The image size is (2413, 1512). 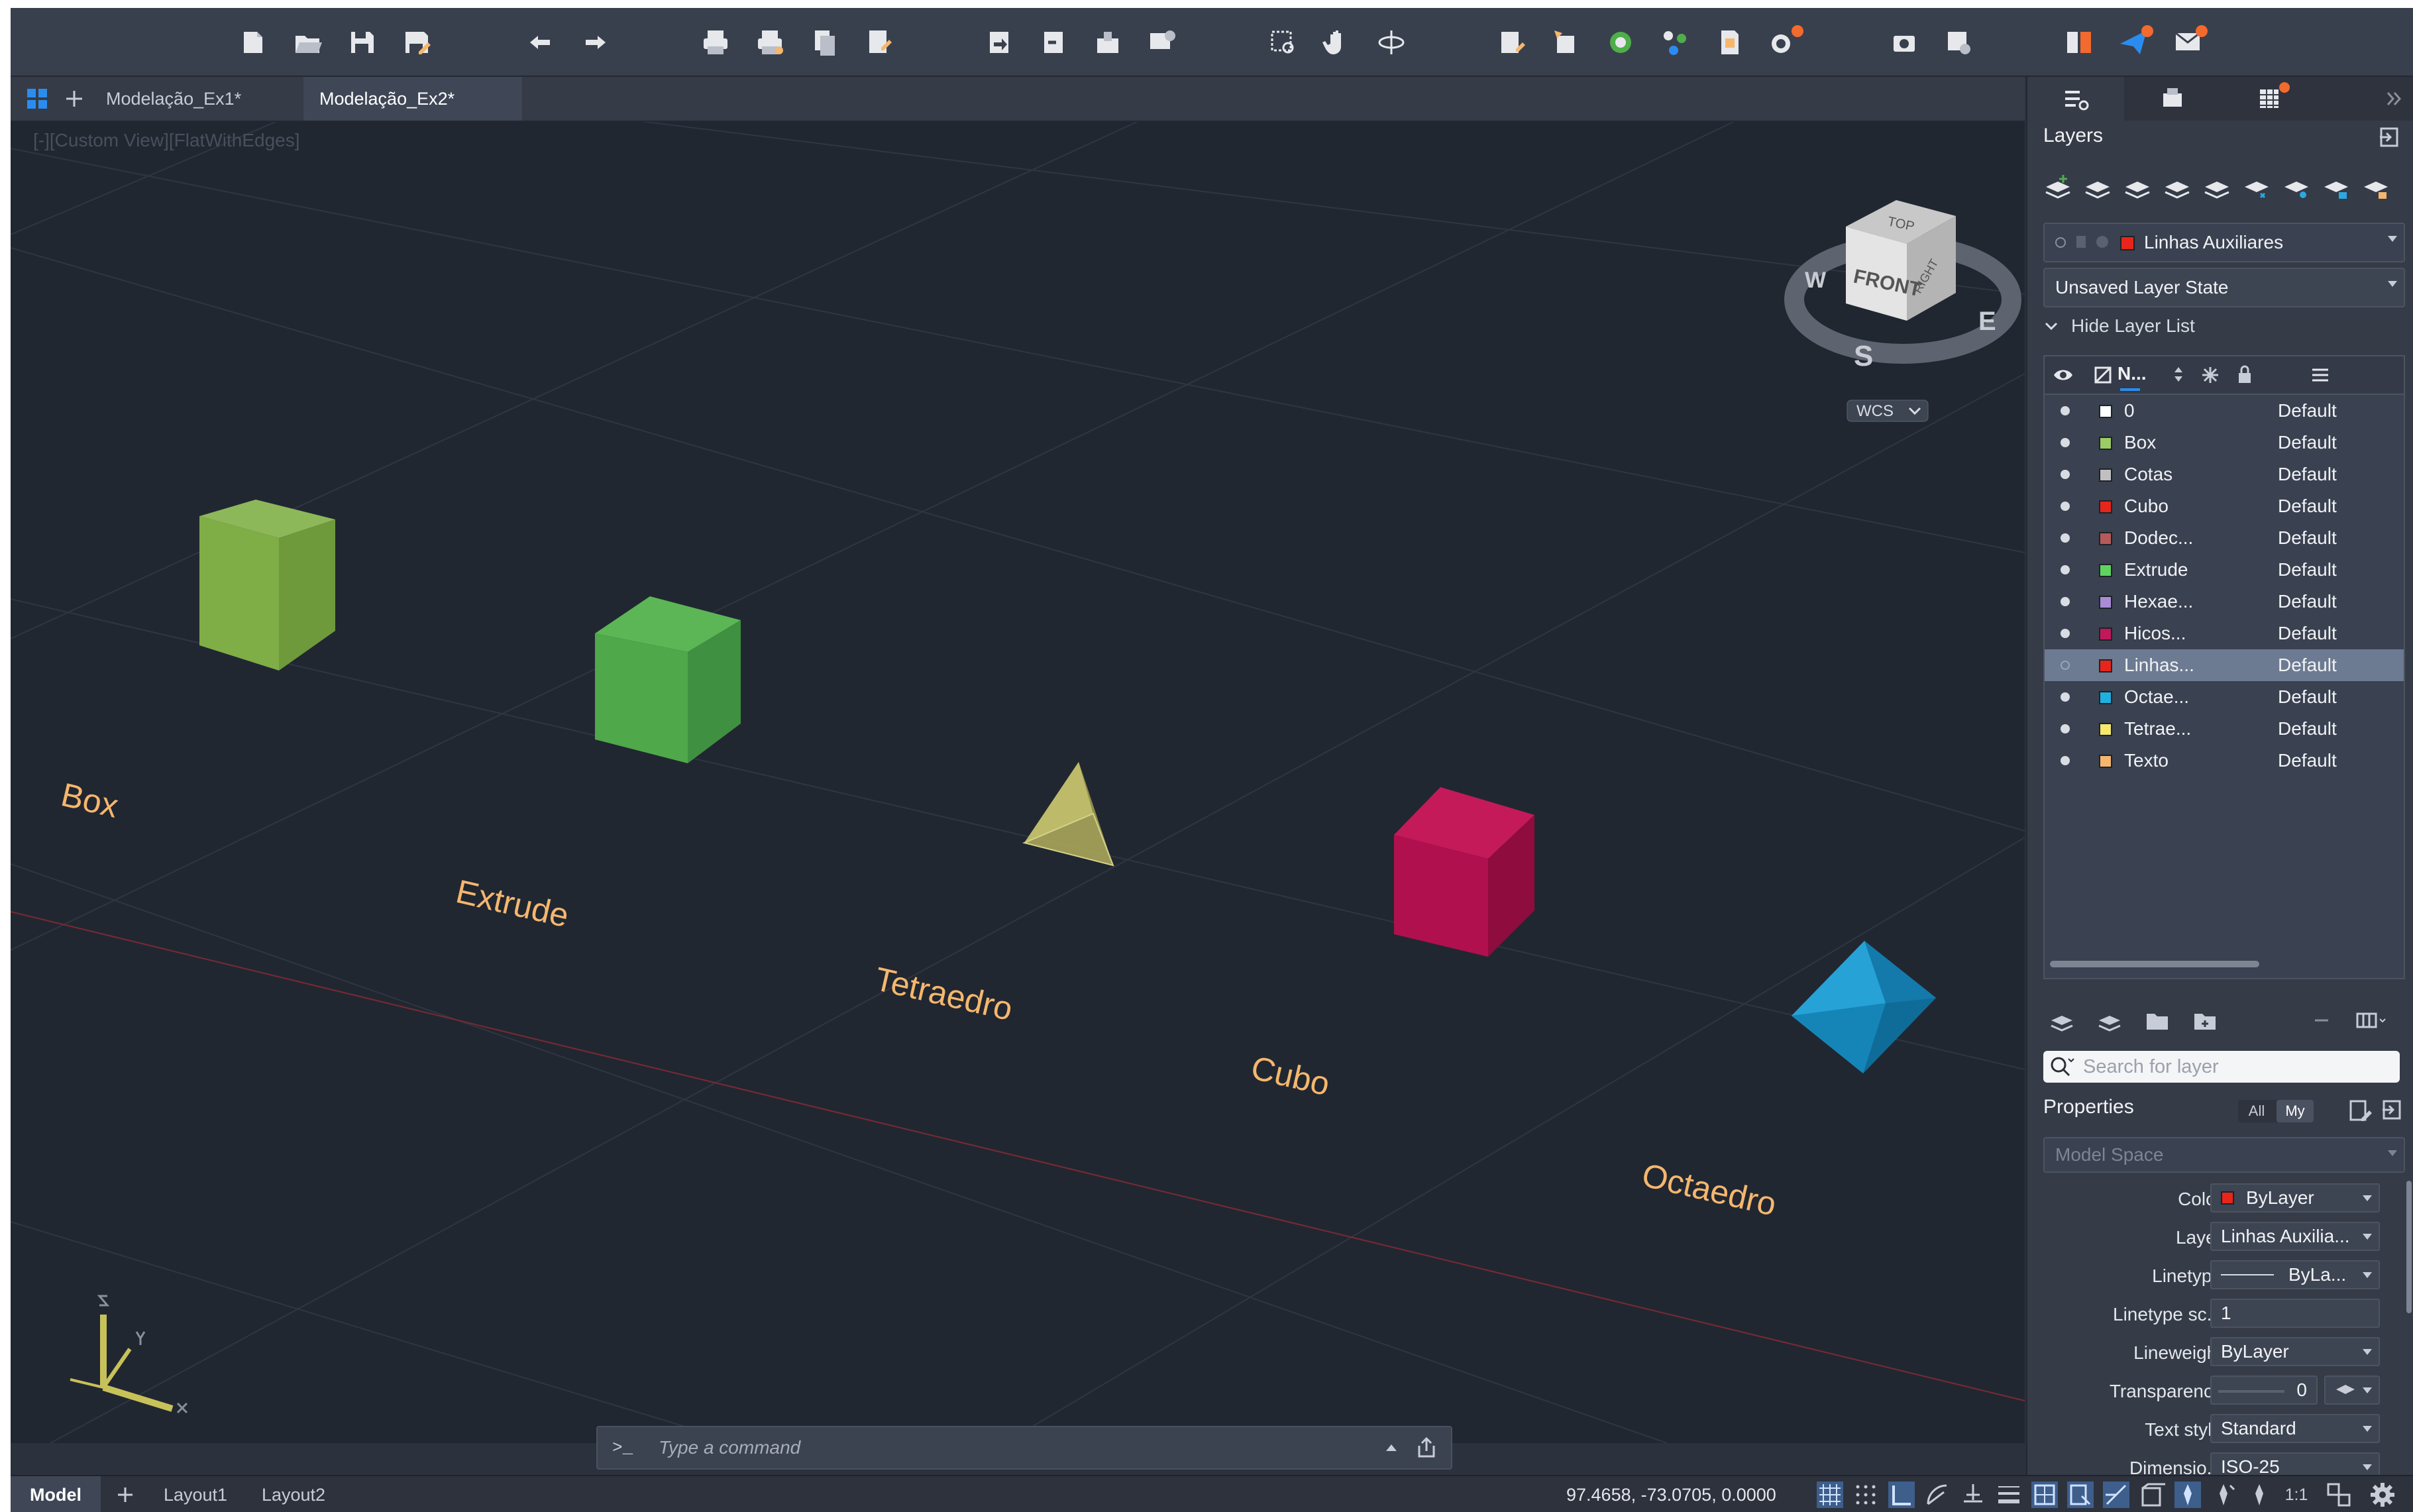 I want to click on freeze-column-icon, so click(x=2210, y=375).